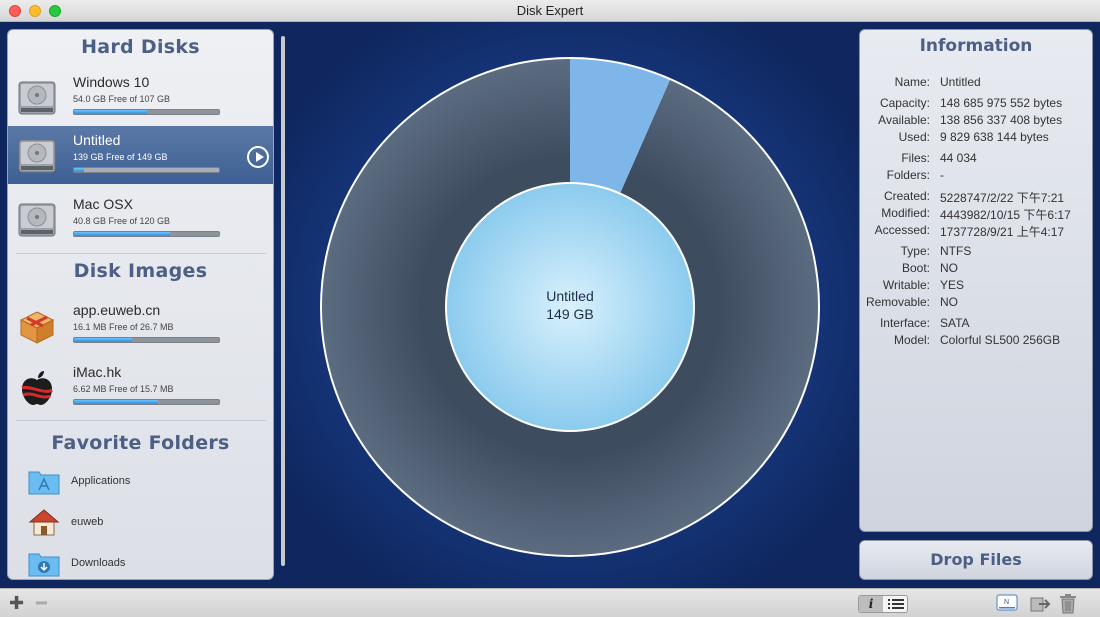 This screenshot has width=1100, height=617. What do you see at coordinates (1001, 120) in the screenshot?
I see `info-value: 138 856 337 408 bytes` at bounding box center [1001, 120].